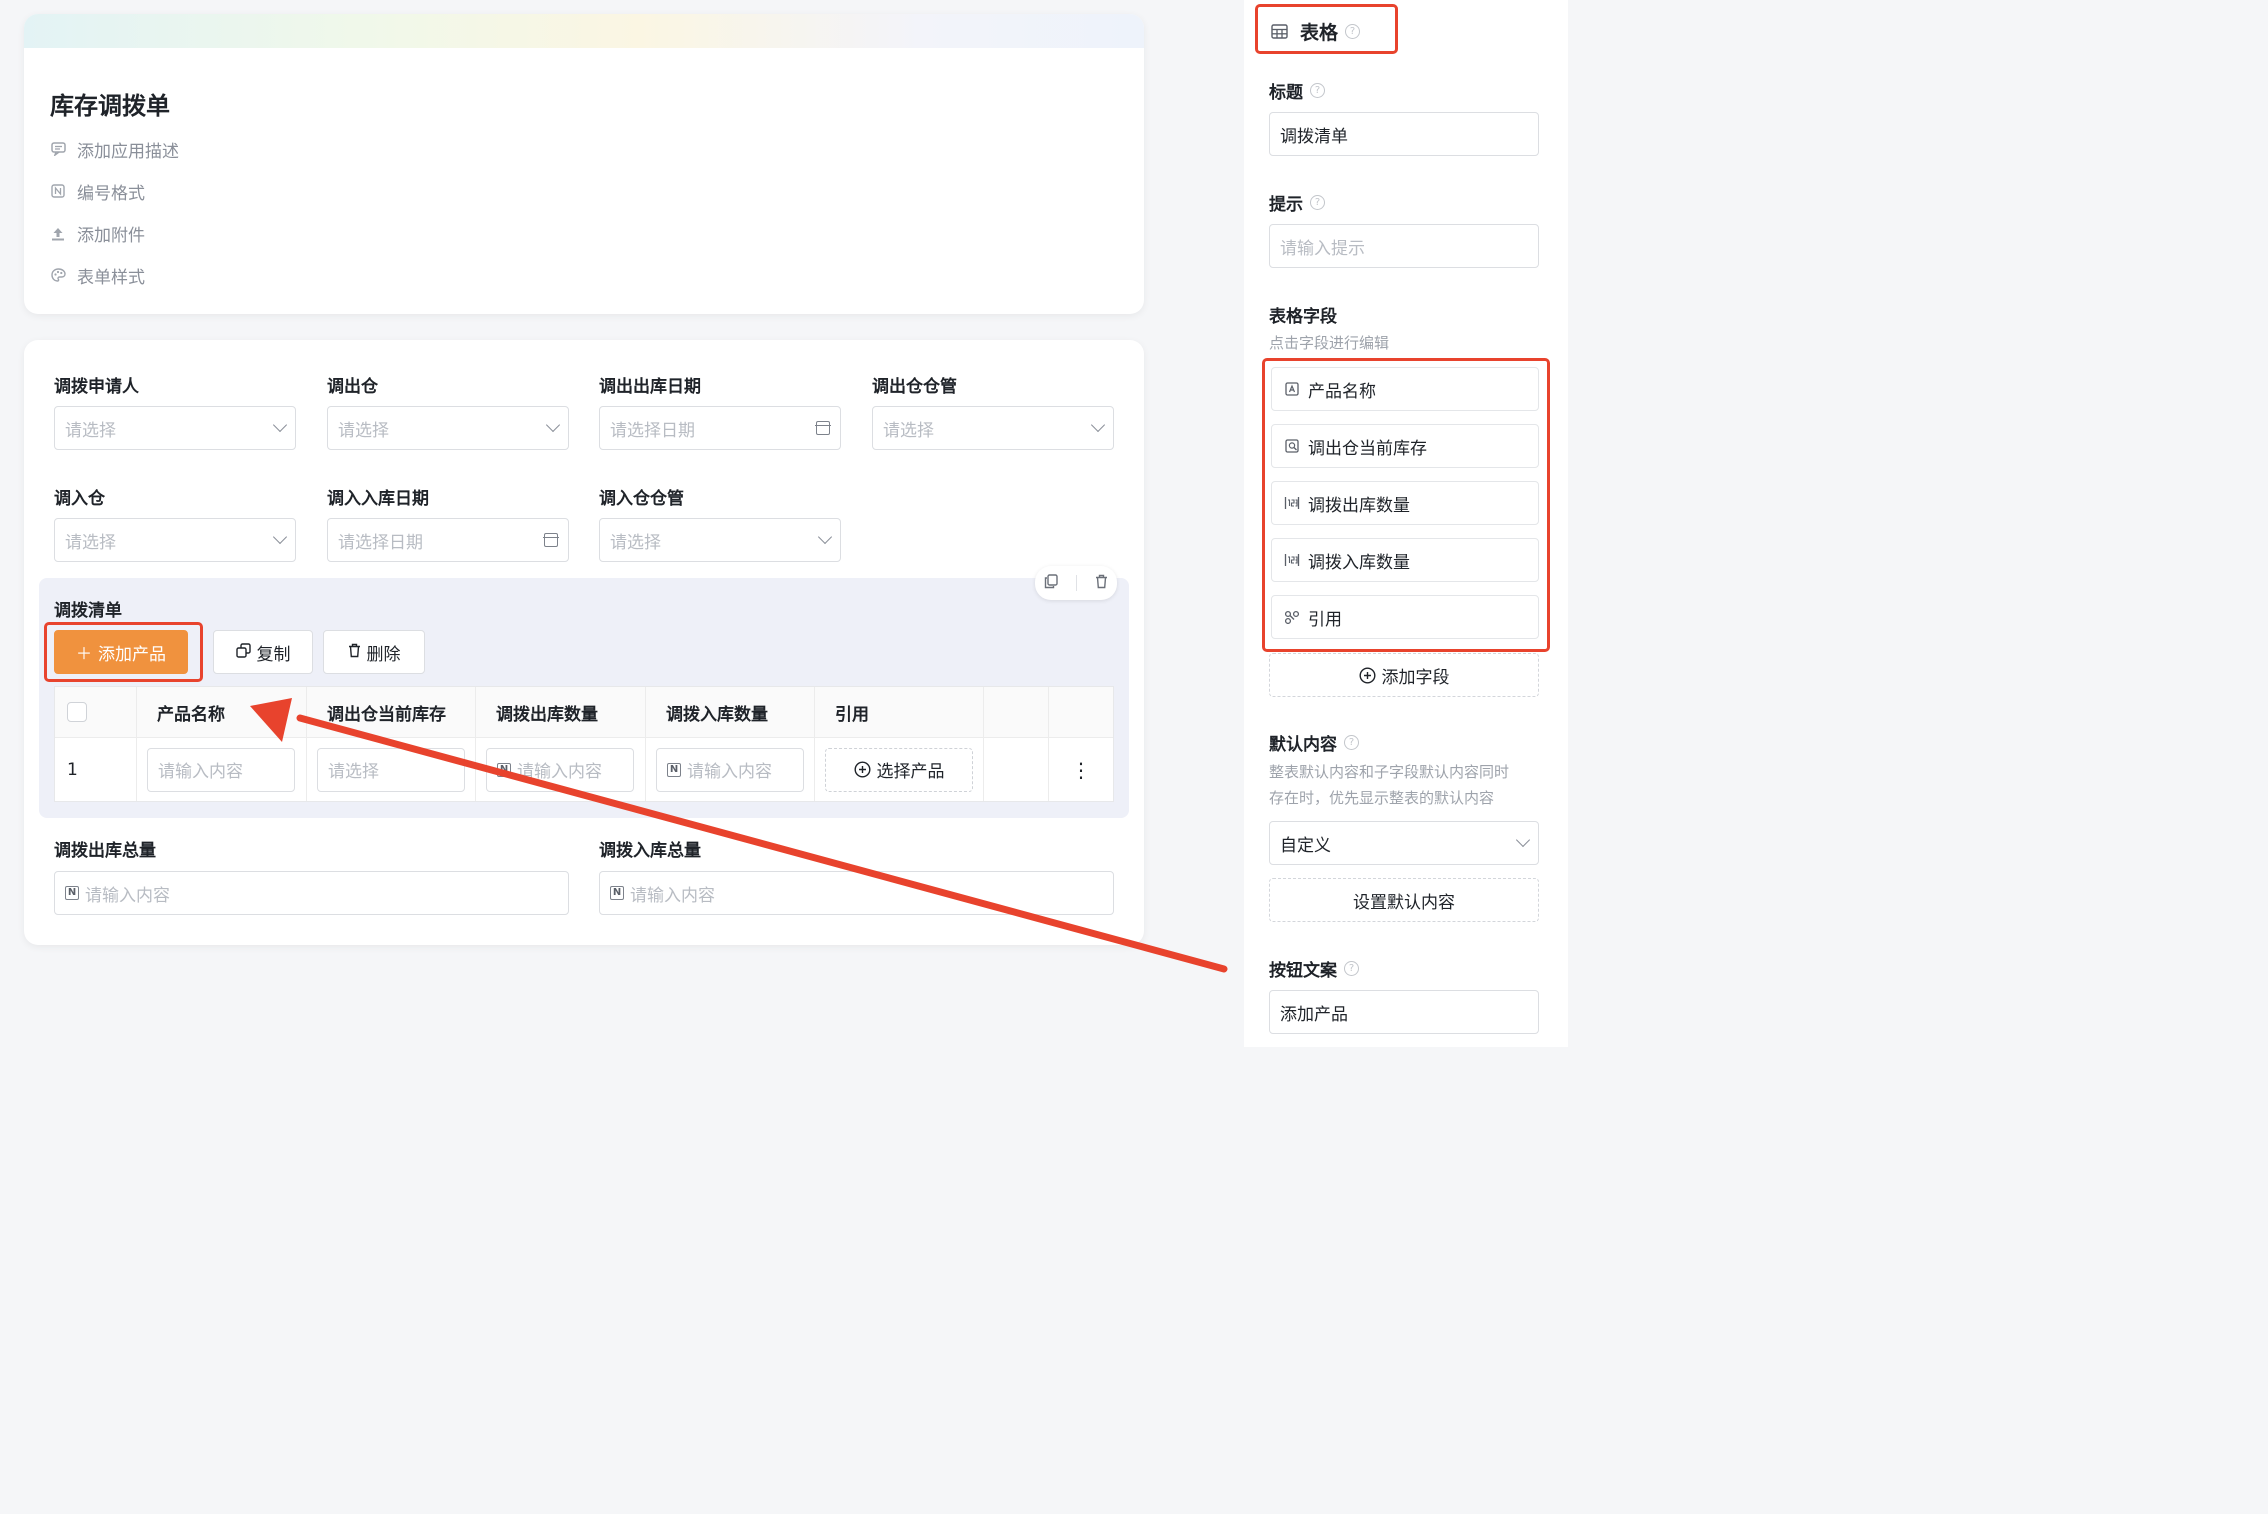  I want to click on field-item-out-qty: 调拨出库数量, so click(1405, 503).